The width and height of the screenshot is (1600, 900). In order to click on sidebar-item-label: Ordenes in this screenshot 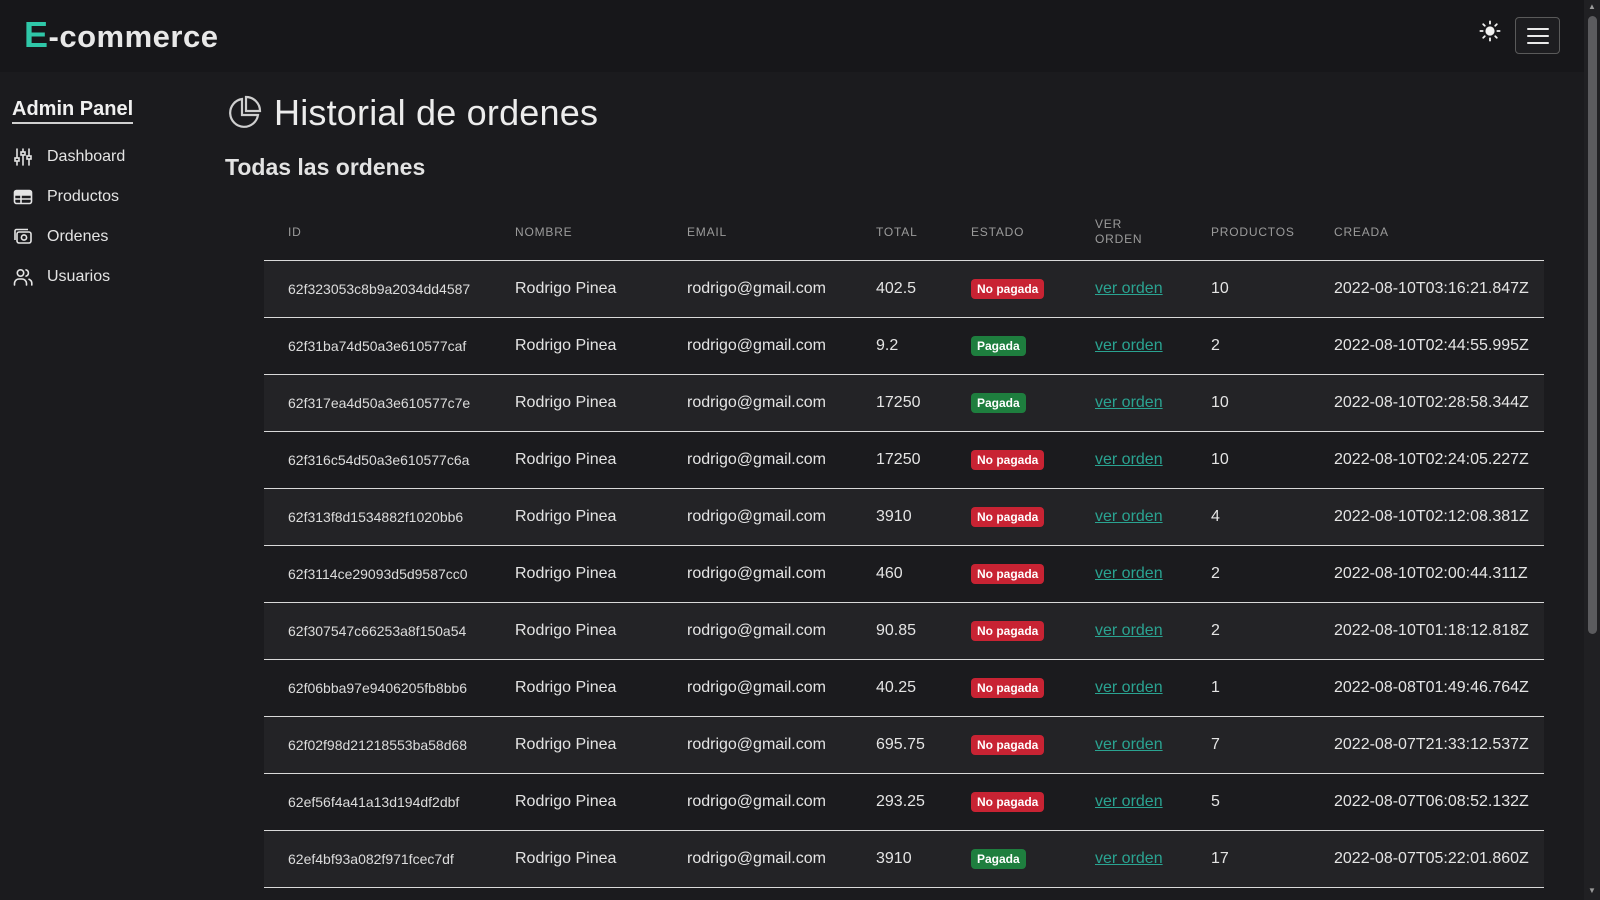, I will do `click(78, 236)`.